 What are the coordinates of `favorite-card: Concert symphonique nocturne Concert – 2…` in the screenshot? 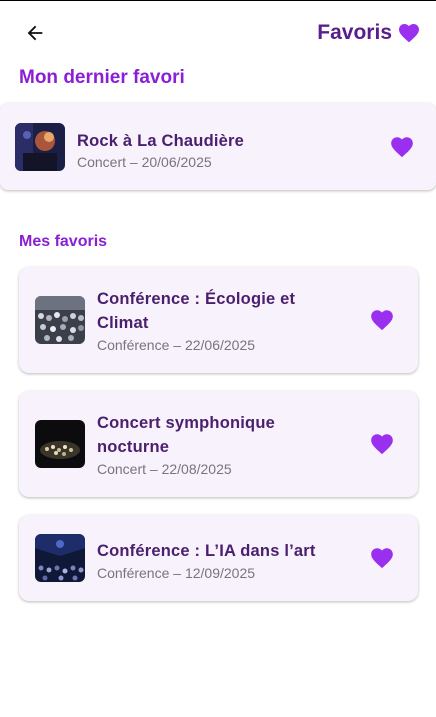 It's located at (218, 444).